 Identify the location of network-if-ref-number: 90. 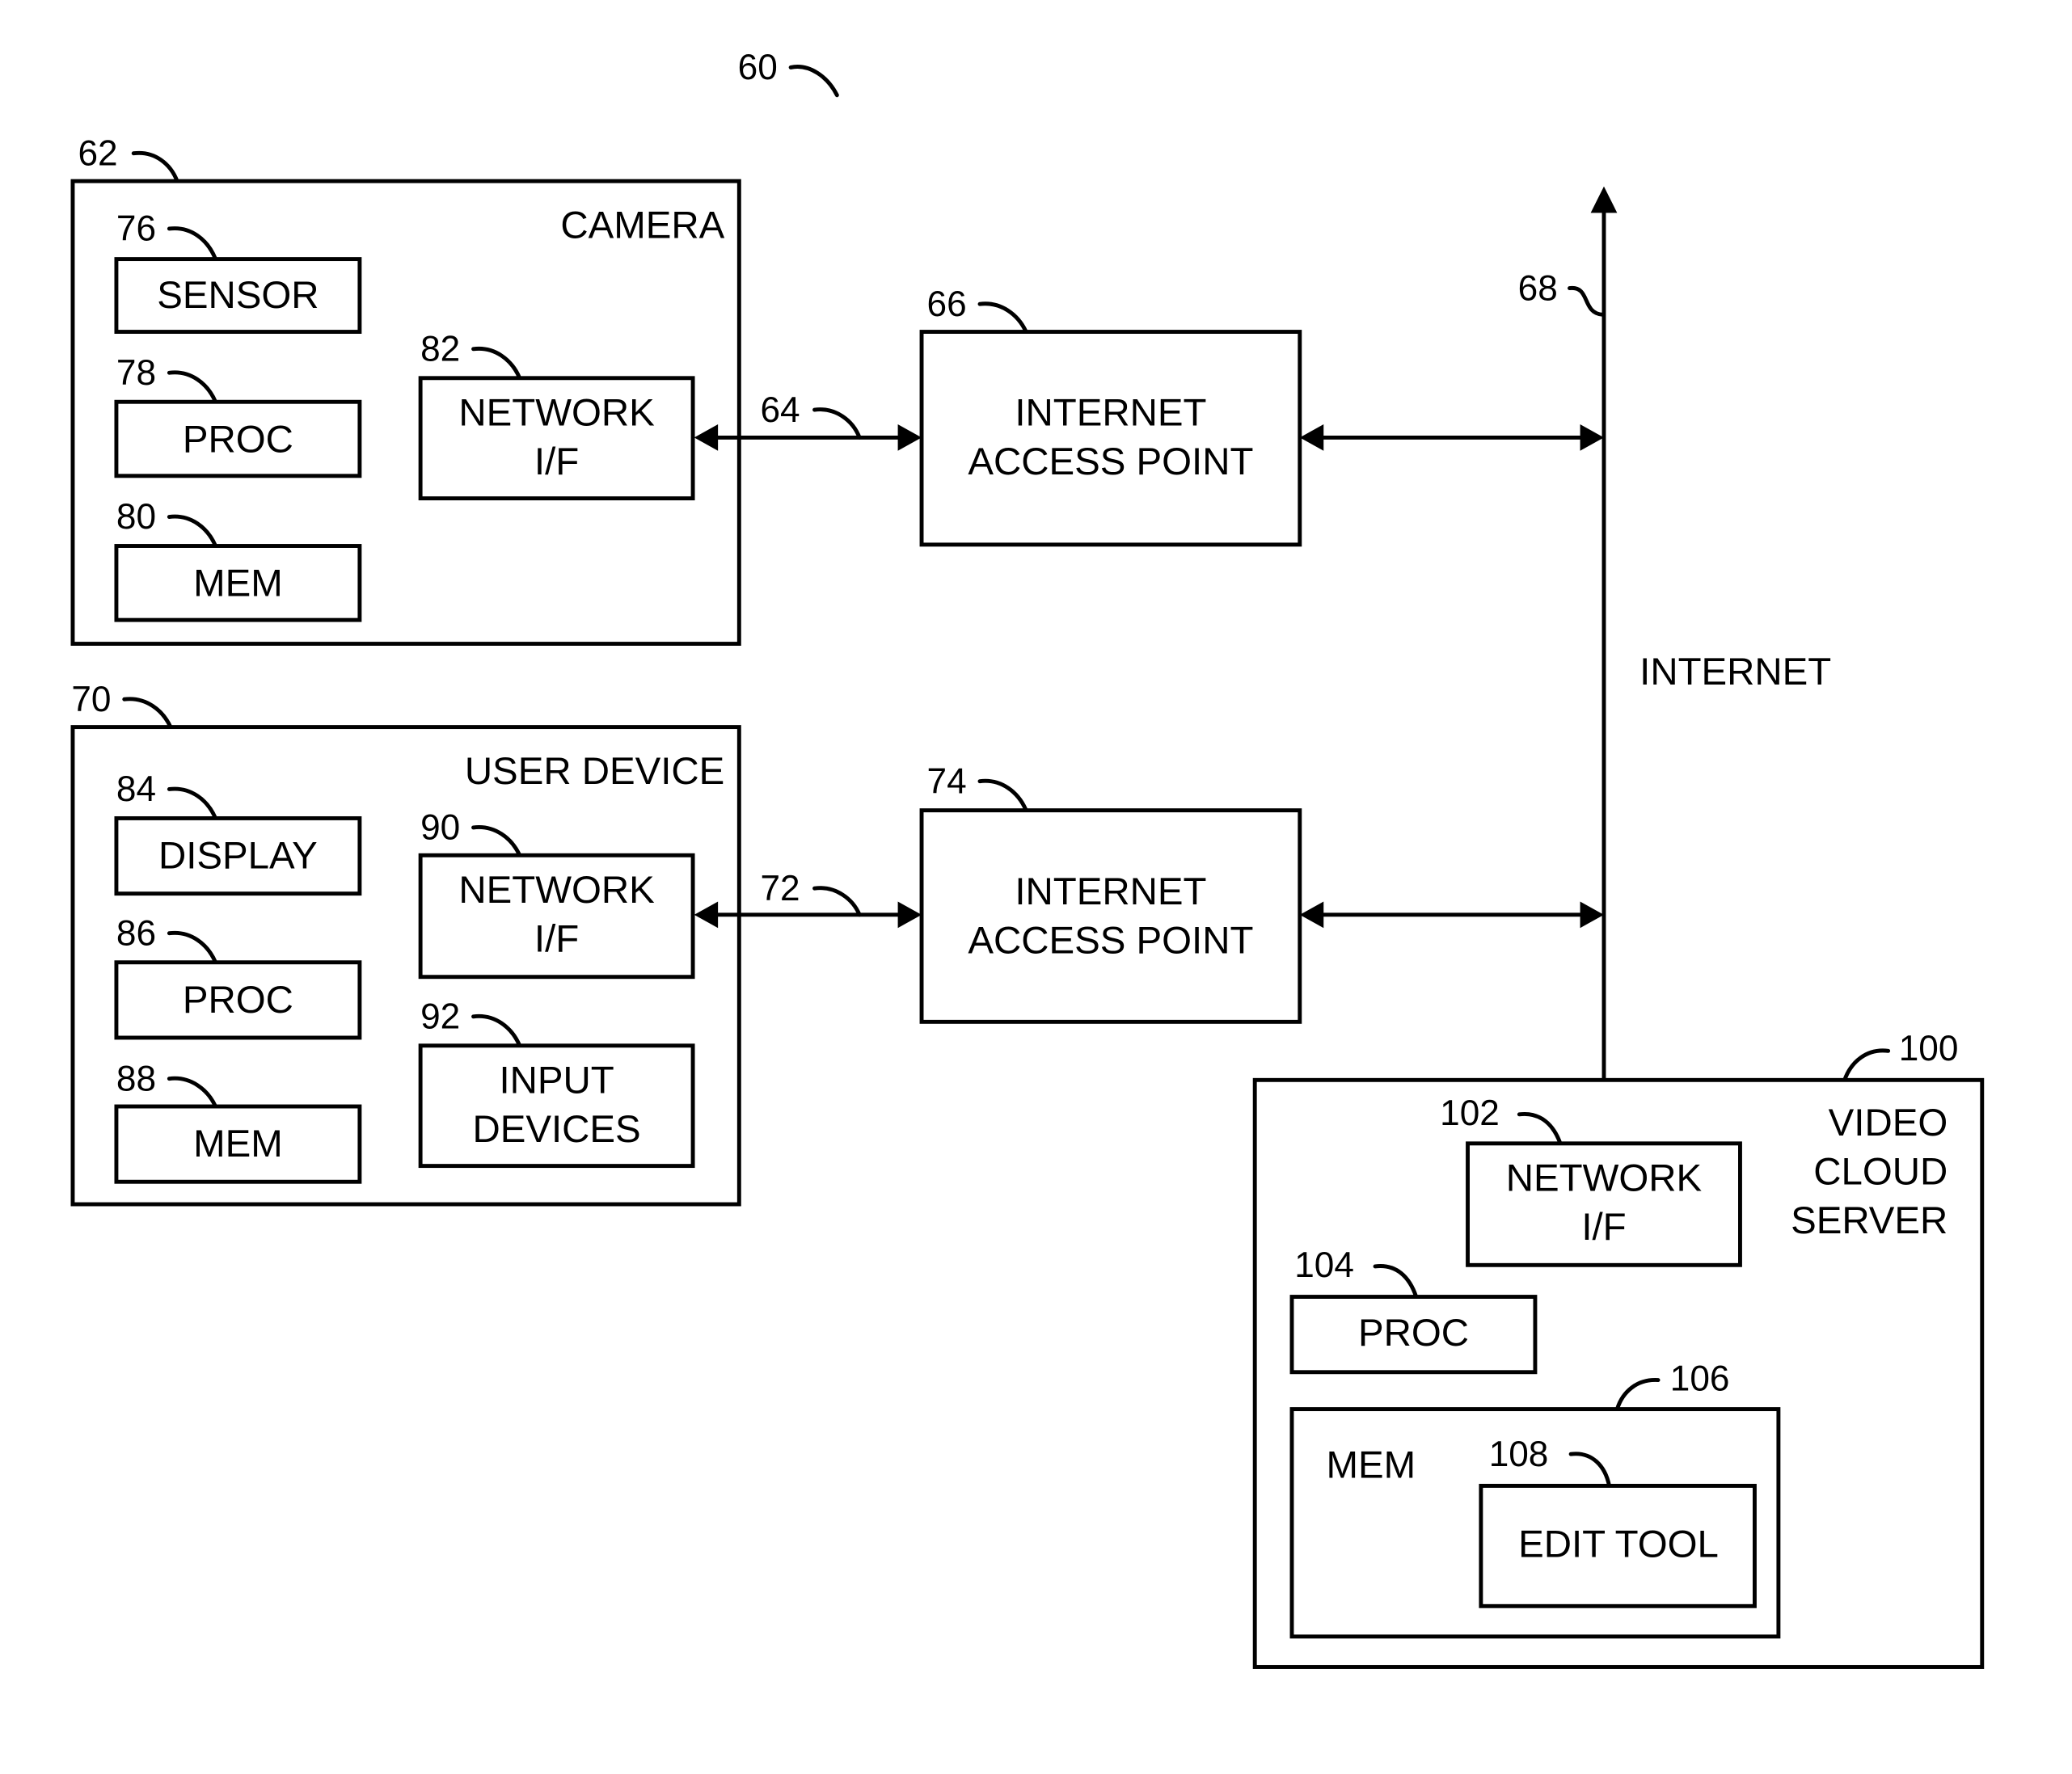
(440, 828).